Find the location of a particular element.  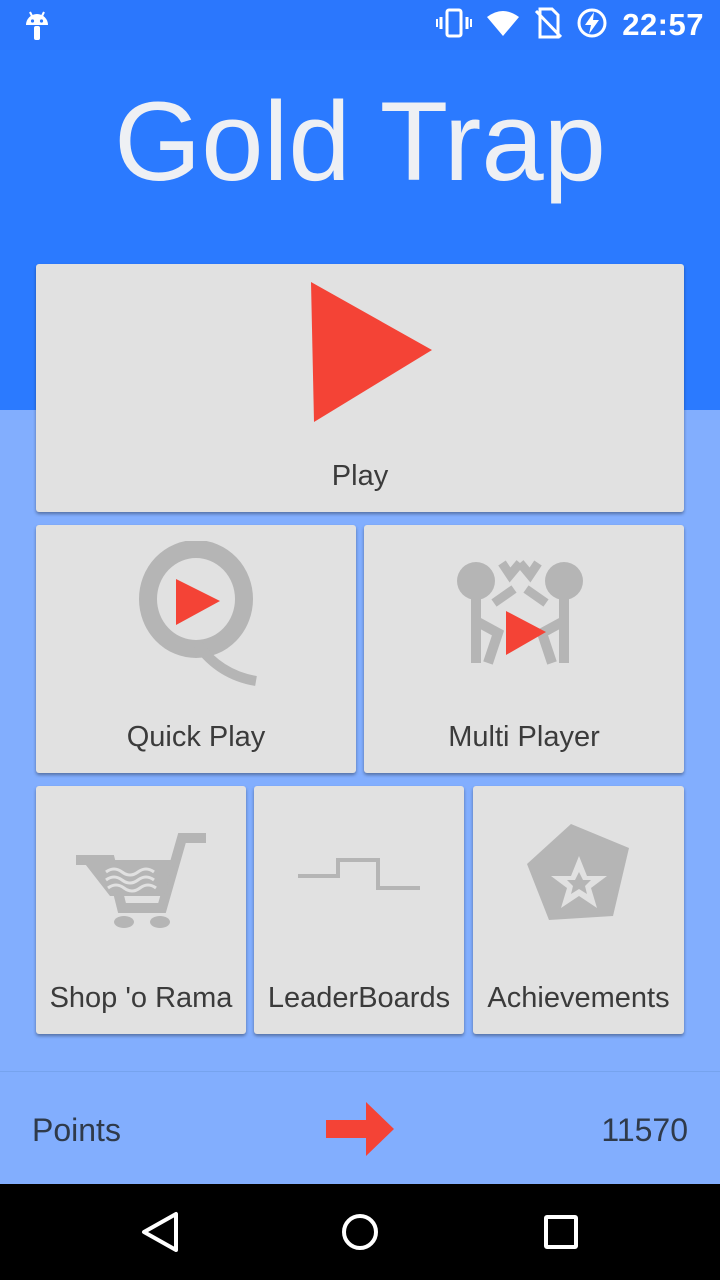

play-label: Play is located at coordinates (360, 476).